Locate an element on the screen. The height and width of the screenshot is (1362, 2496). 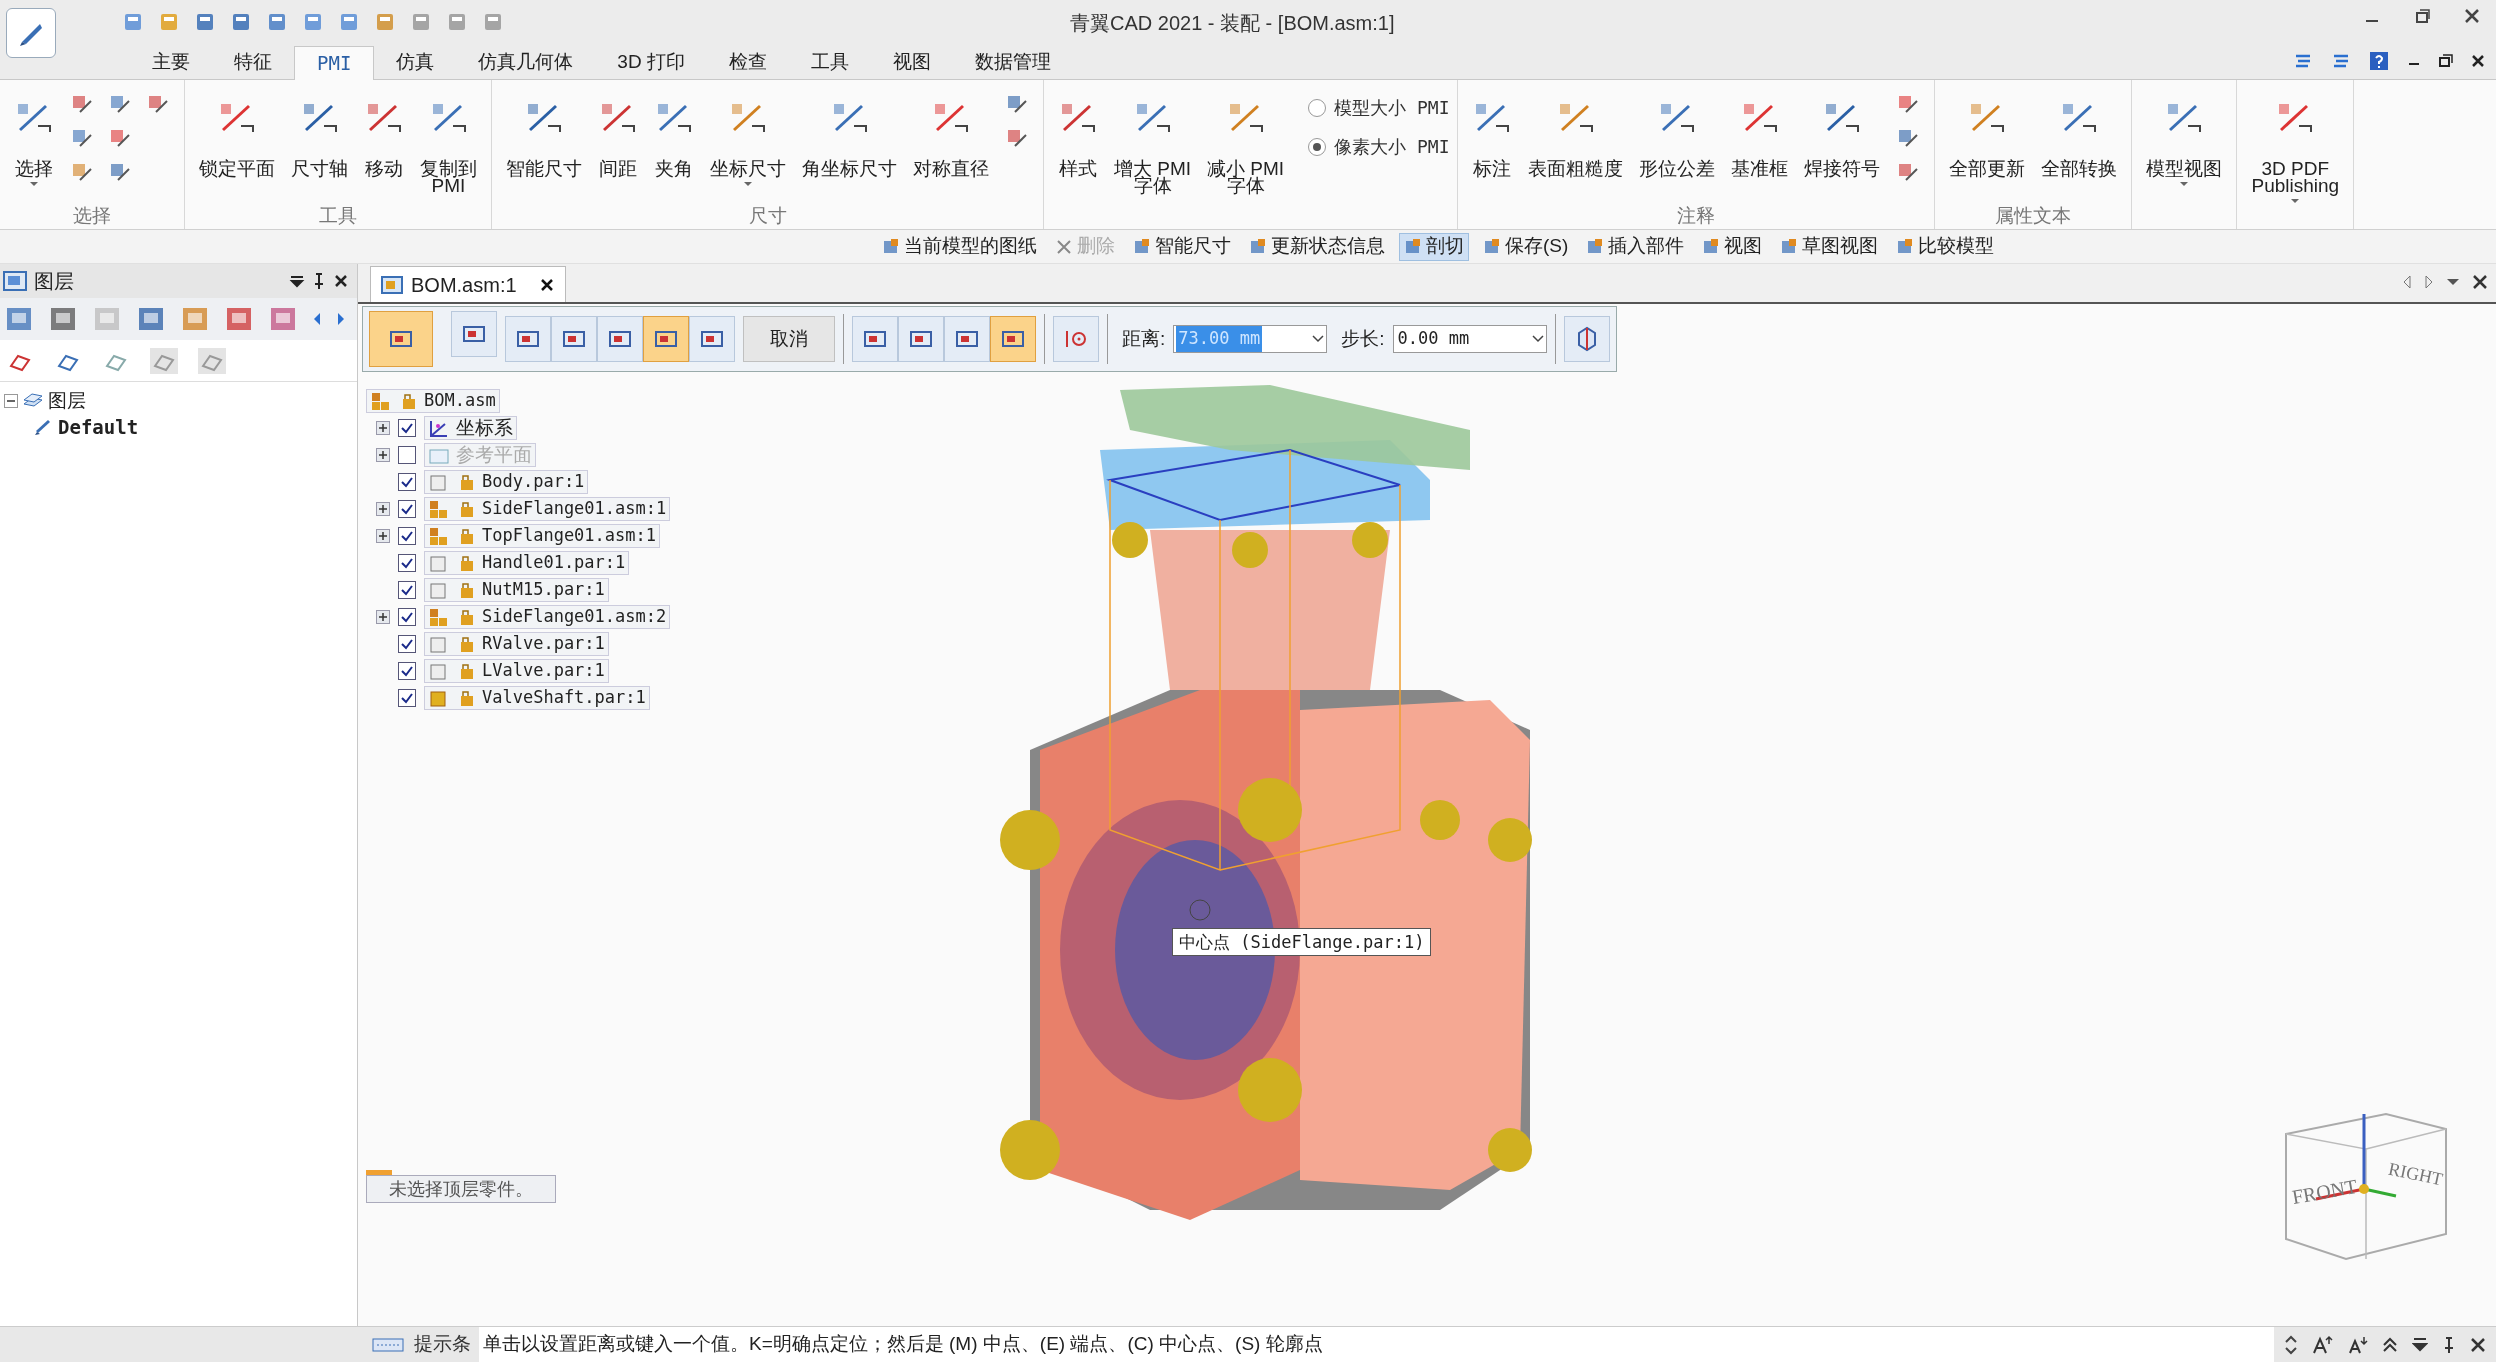
ribbon-button: 角坐标尺寸 is located at coordinates (849, 142).